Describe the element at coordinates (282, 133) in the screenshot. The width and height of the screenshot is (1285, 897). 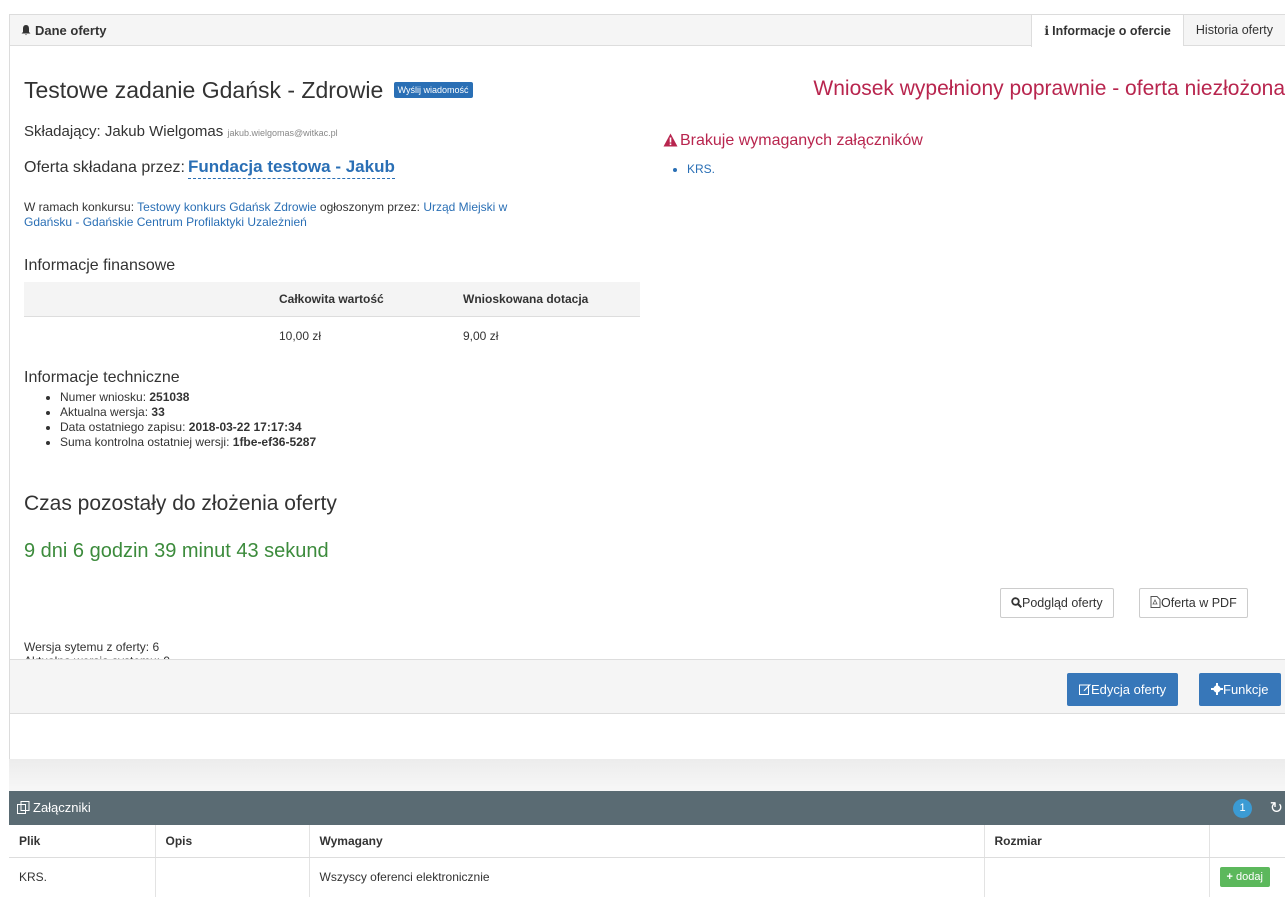
I see `submitter-email: jakub.wielgomas@witkac.pl` at that location.